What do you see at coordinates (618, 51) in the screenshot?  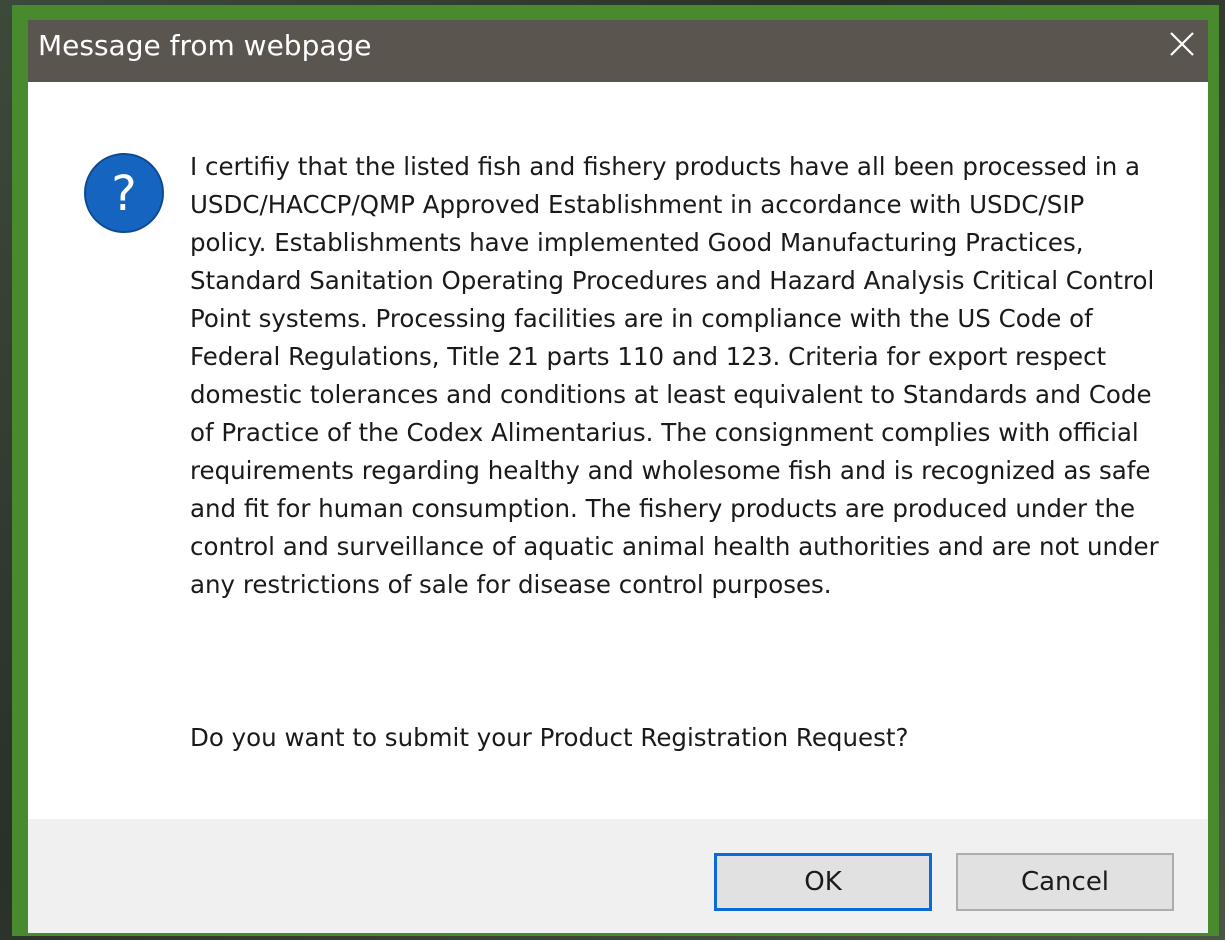 I see `dialog-titlebar: Message from webpage` at bounding box center [618, 51].